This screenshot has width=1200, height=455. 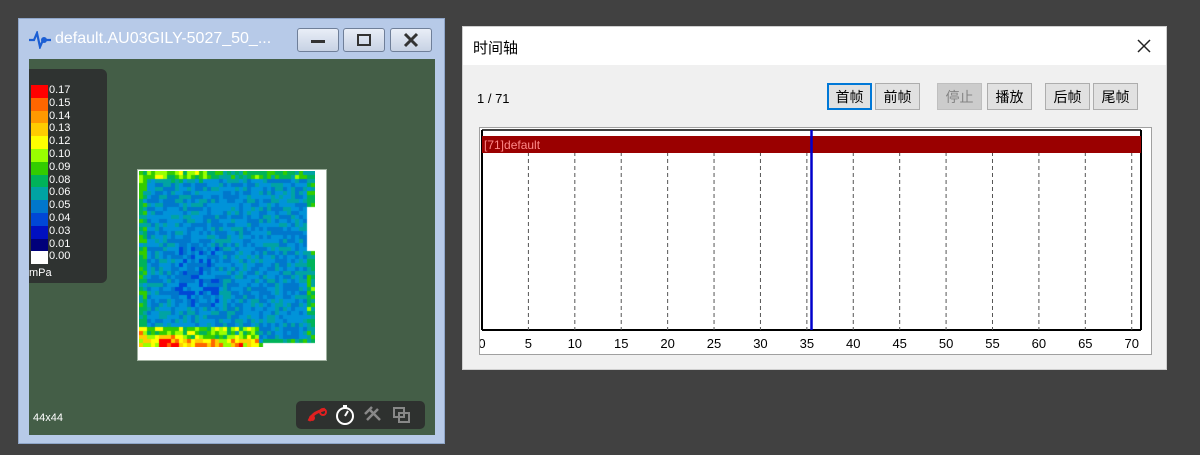 I want to click on legend-label: 0.13, so click(x=60, y=128).